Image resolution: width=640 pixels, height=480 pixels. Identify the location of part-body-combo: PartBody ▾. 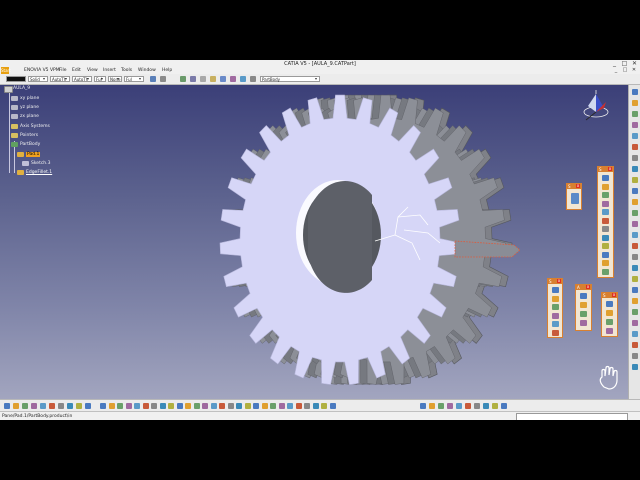
(290, 79).